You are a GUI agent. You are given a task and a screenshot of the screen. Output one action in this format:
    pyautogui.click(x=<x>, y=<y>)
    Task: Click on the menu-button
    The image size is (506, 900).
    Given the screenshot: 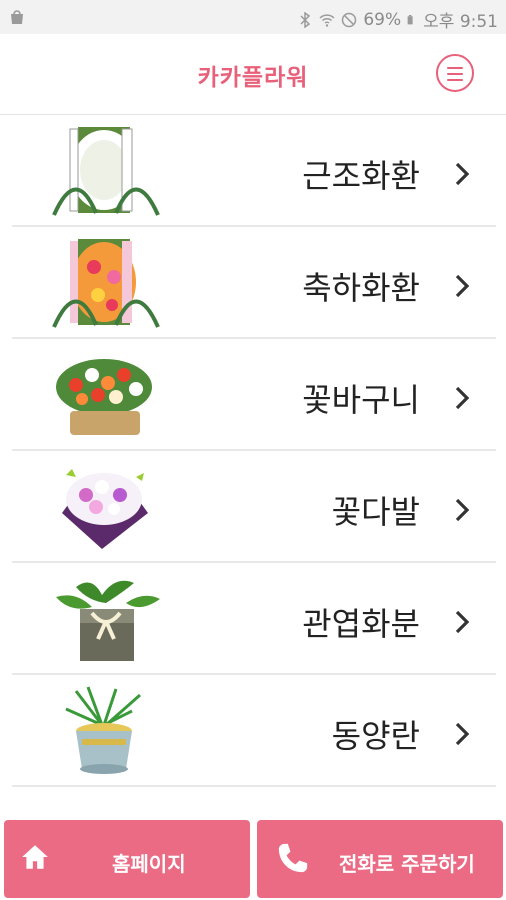 What is the action you would take?
    pyautogui.click(x=455, y=73)
    